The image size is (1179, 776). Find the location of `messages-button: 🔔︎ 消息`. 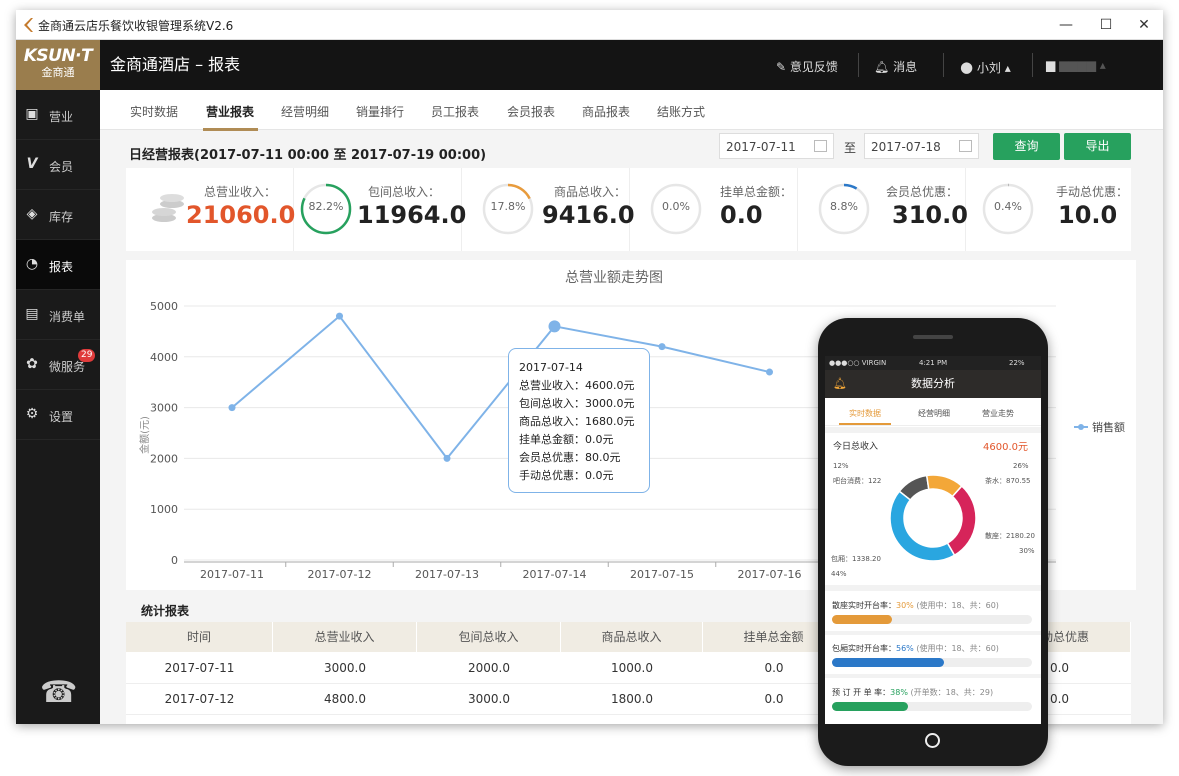

messages-button: 🔔︎ 消息 is located at coordinates (895, 66).